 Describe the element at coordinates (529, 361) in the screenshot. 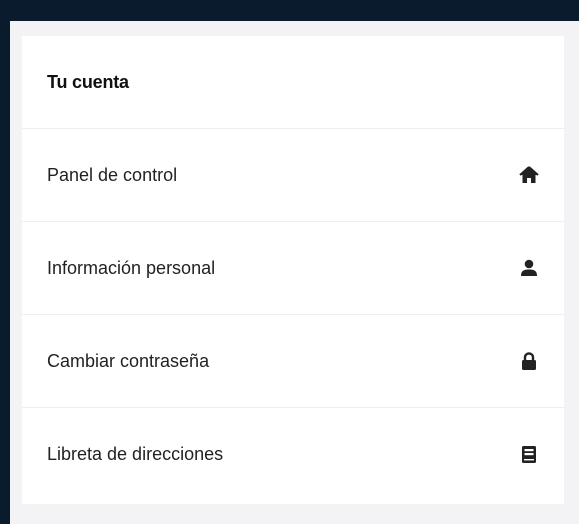

I see `lock-icon` at that location.